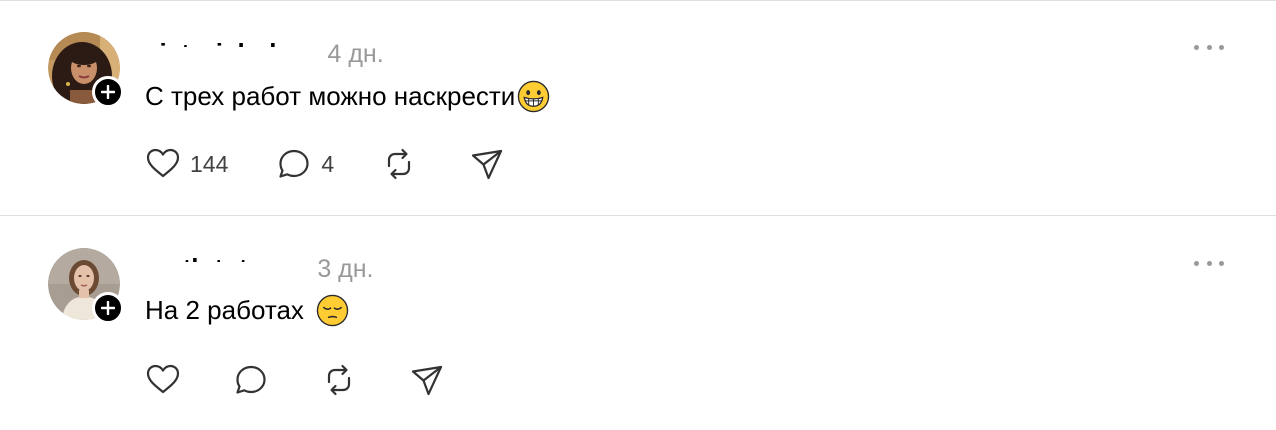  I want to click on post-text: На 2 работах, so click(247, 310).